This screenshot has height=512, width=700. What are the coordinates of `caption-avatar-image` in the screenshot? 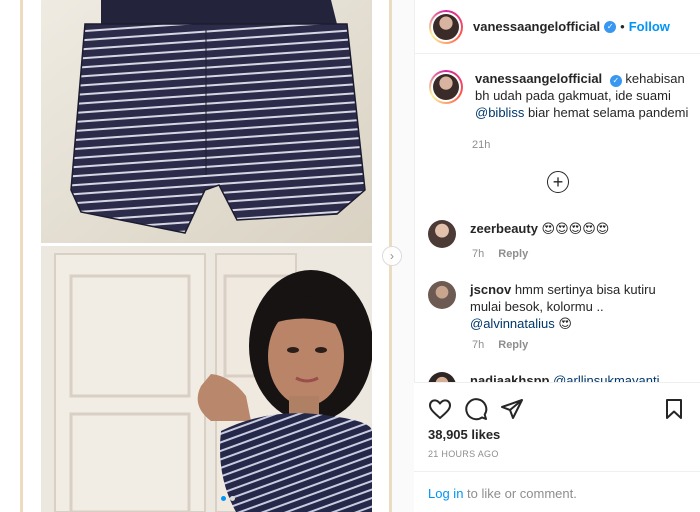 It's located at (446, 87).